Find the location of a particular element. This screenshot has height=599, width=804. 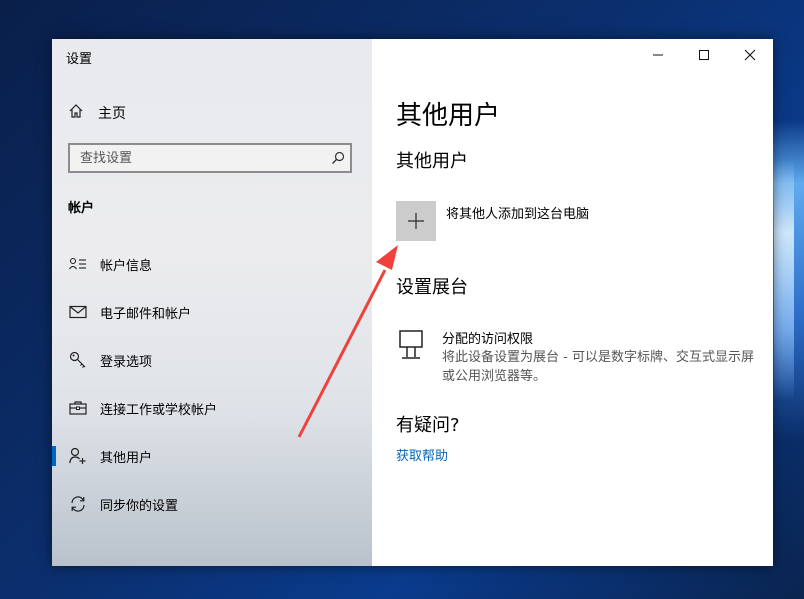

search-input is located at coordinates (198, 158).